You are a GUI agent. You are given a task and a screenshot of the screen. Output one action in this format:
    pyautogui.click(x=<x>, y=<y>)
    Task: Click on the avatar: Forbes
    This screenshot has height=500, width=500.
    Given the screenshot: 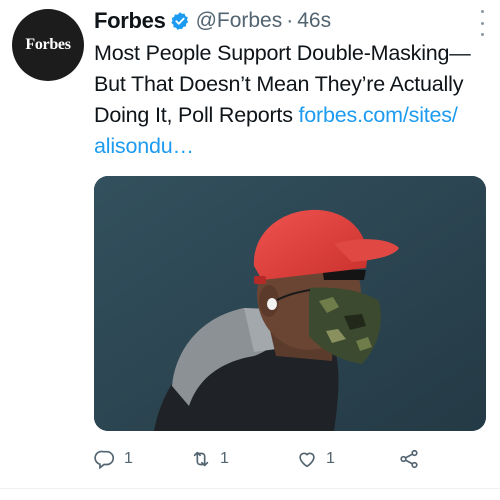 What is the action you would take?
    pyautogui.click(x=48, y=45)
    